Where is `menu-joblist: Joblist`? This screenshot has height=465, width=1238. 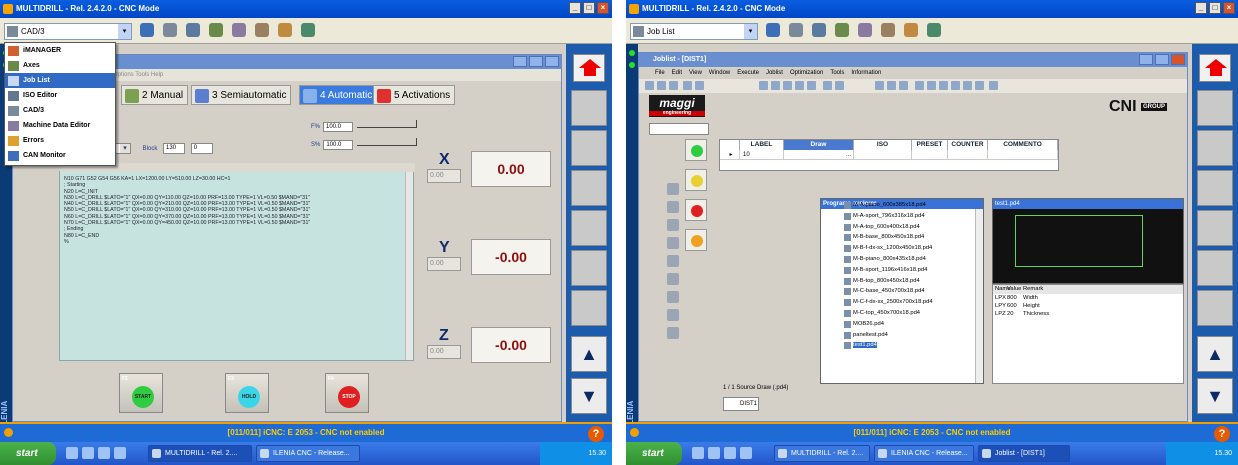
menu-joblist: Joblist is located at coordinates (774, 73).